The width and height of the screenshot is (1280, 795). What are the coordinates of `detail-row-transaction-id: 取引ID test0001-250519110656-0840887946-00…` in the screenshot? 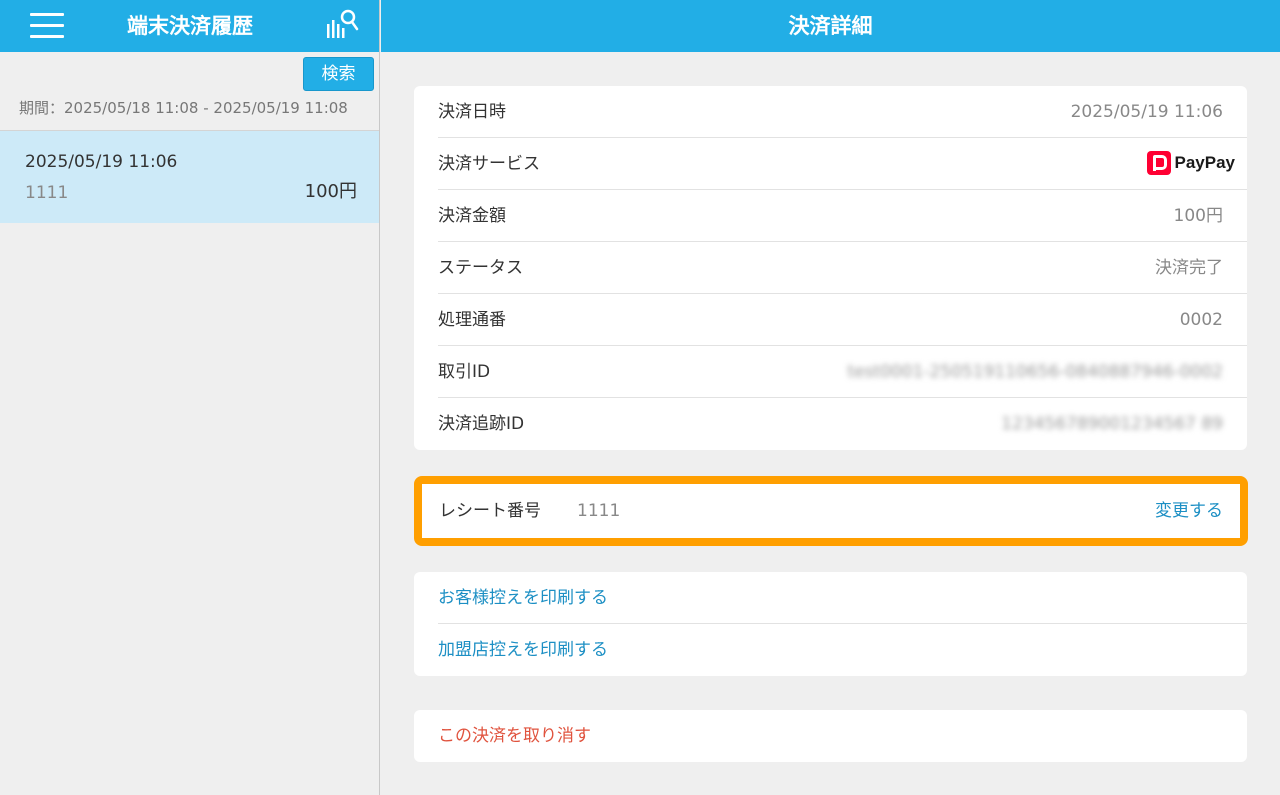 It's located at (842, 372).